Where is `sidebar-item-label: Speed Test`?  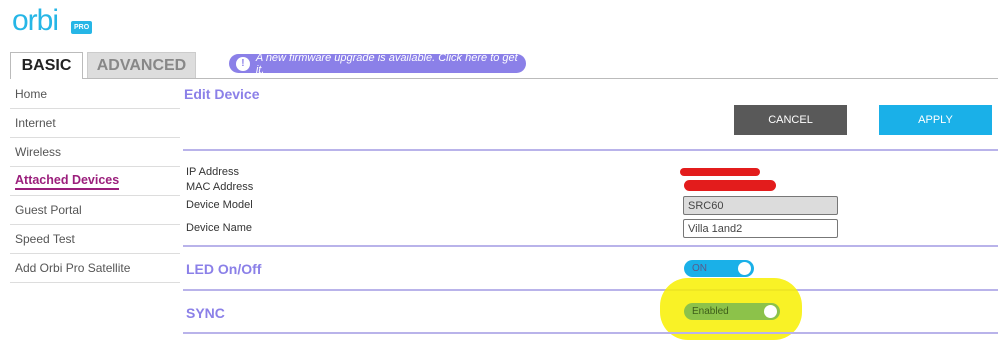
sidebar-item-label: Speed Test is located at coordinates (45, 239).